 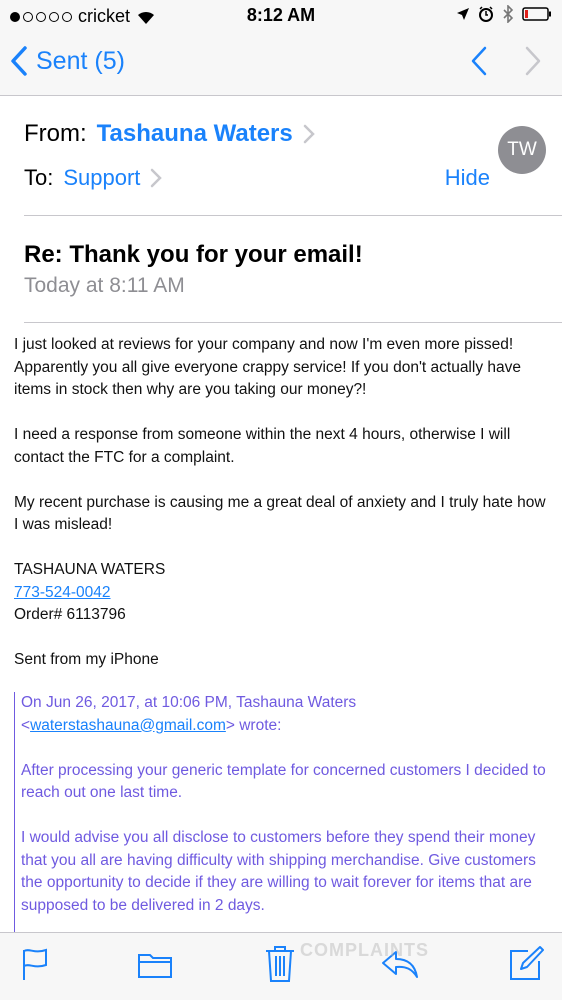 What do you see at coordinates (508, 14) in the screenshot?
I see `bluetooth-icon` at bounding box center [508, 14].